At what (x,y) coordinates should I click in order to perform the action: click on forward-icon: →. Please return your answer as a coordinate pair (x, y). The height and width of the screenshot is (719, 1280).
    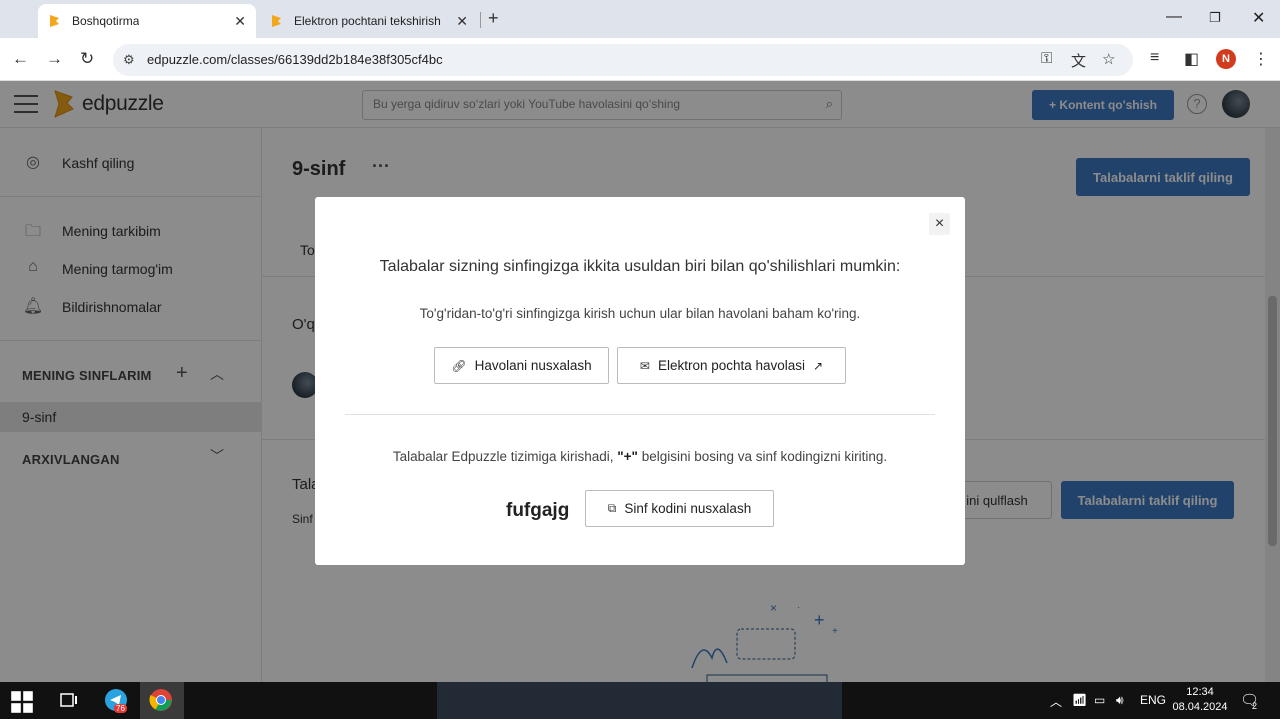
    Looking at the image, I should click on (54, 59).